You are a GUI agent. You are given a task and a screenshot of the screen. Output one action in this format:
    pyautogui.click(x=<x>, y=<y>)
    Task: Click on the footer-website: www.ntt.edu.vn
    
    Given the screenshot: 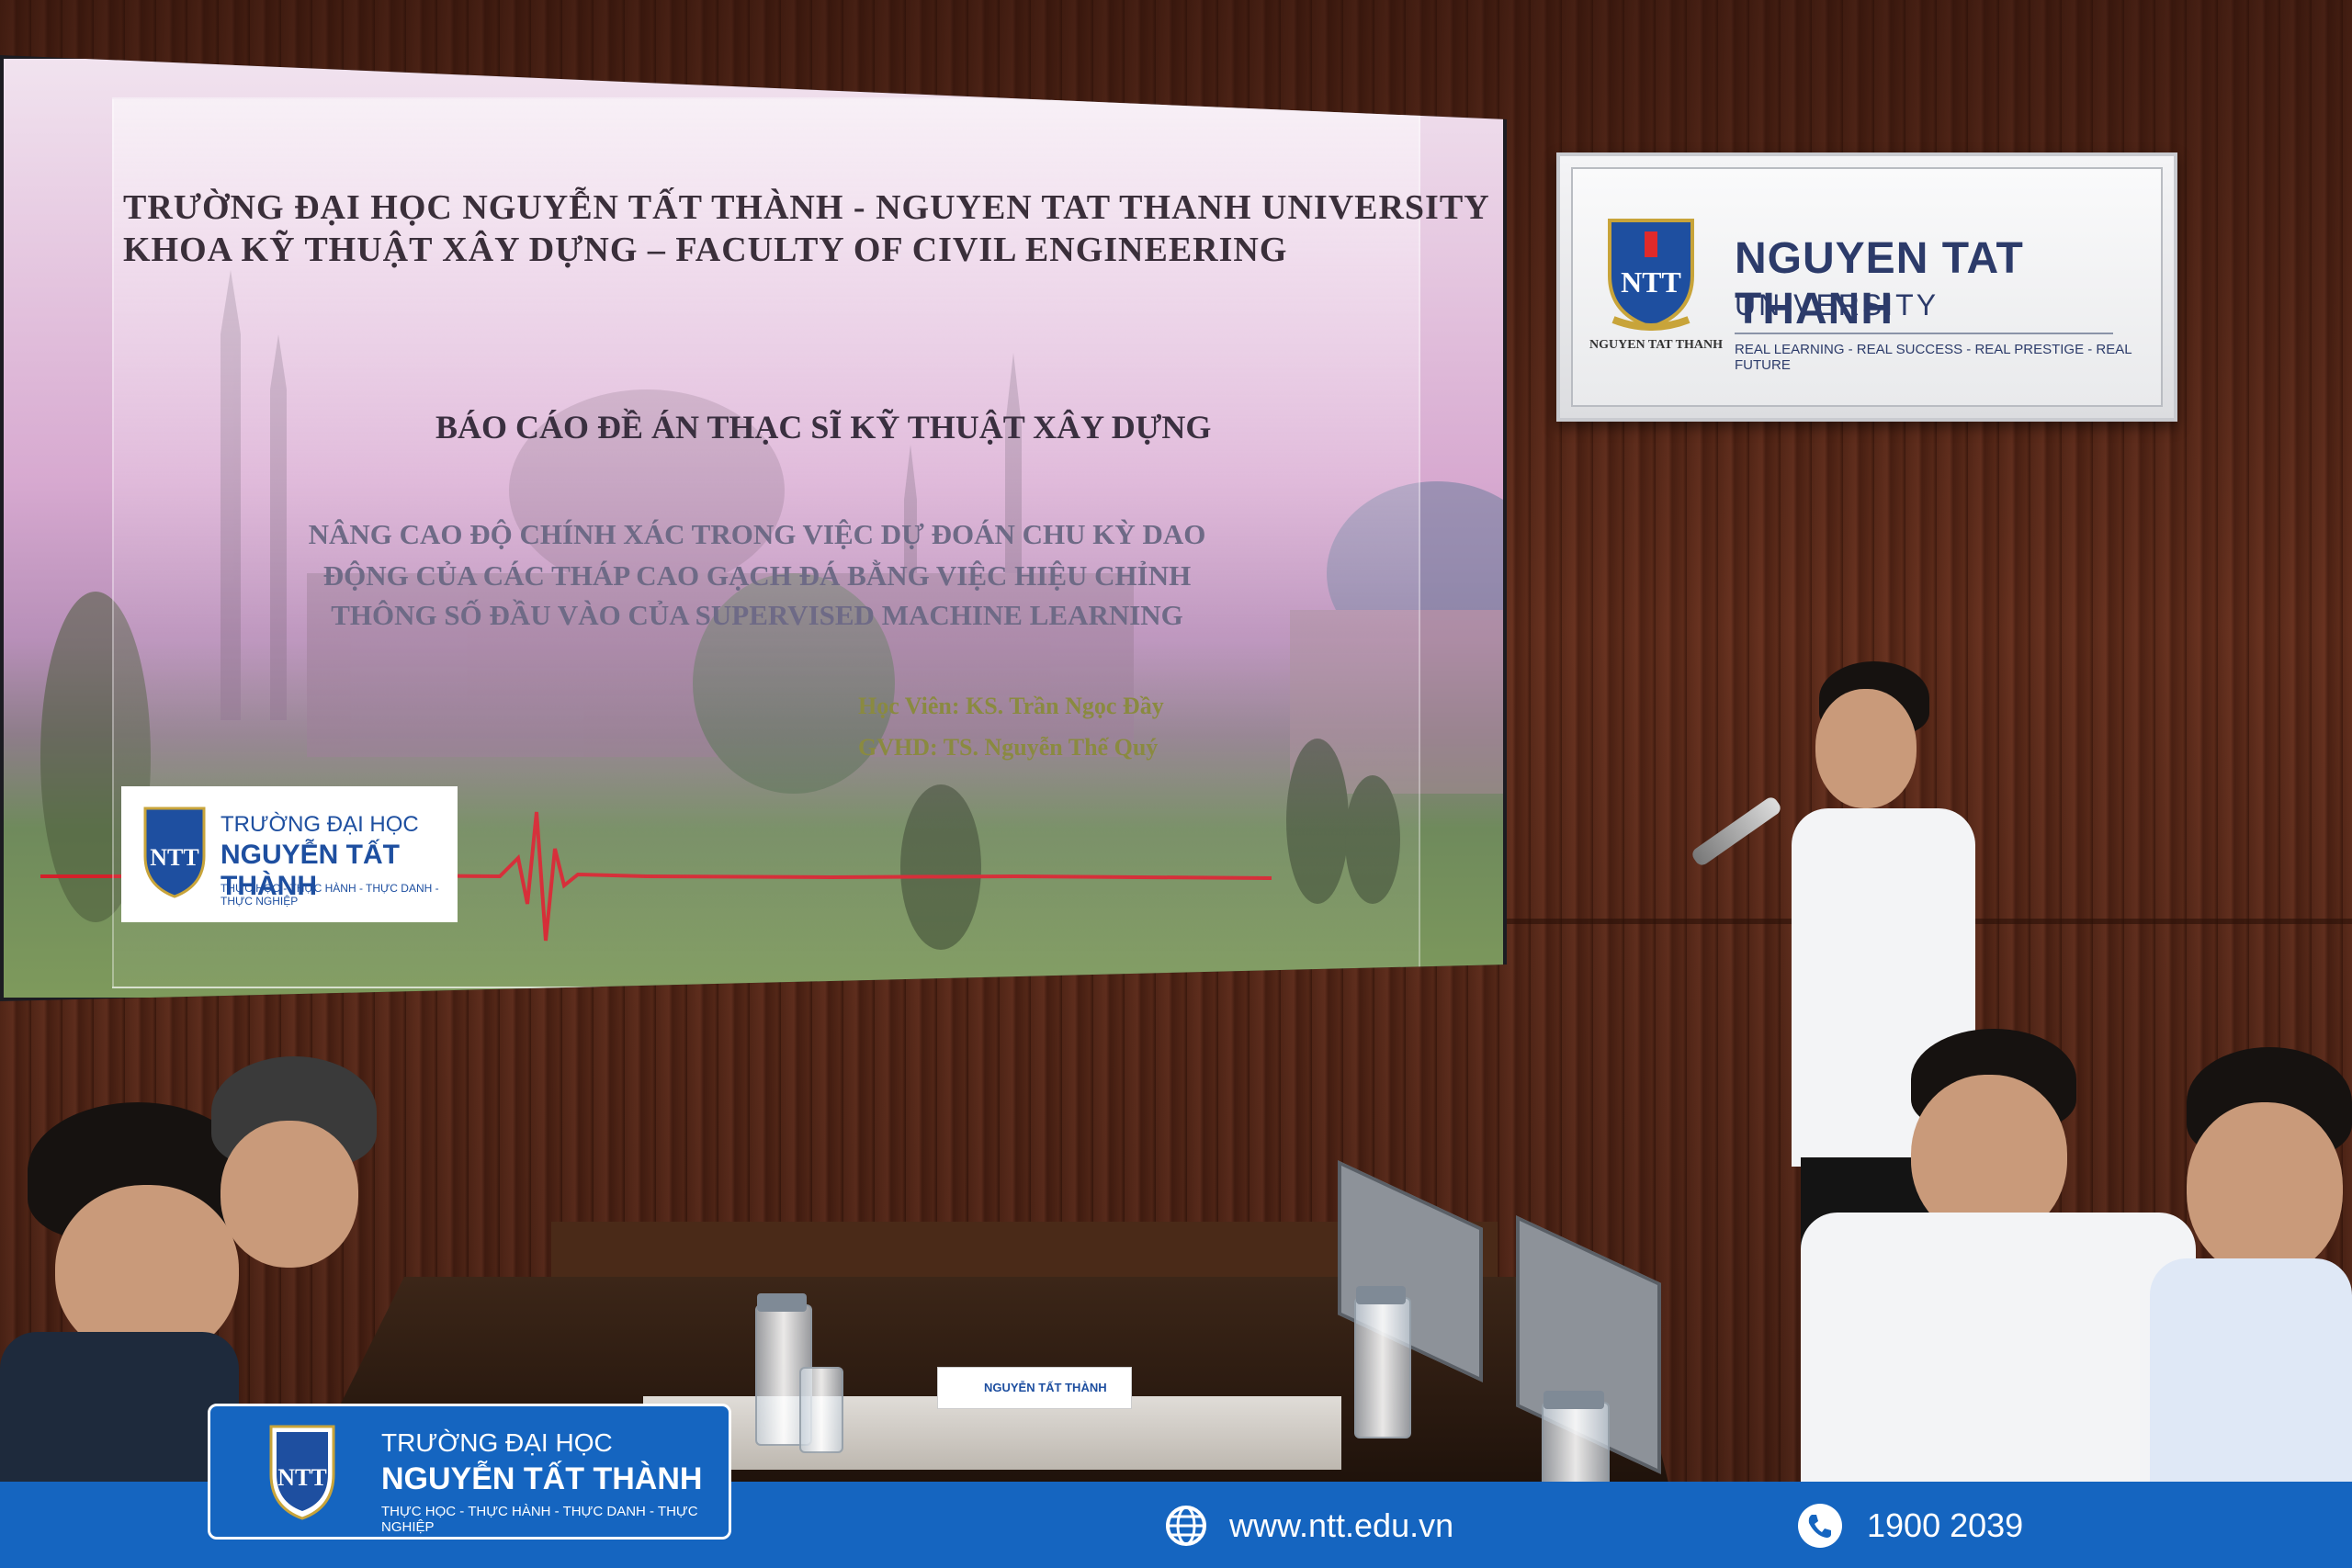 What is the action you would take?
    pyautogui.click(x=1404, y=1526)
    